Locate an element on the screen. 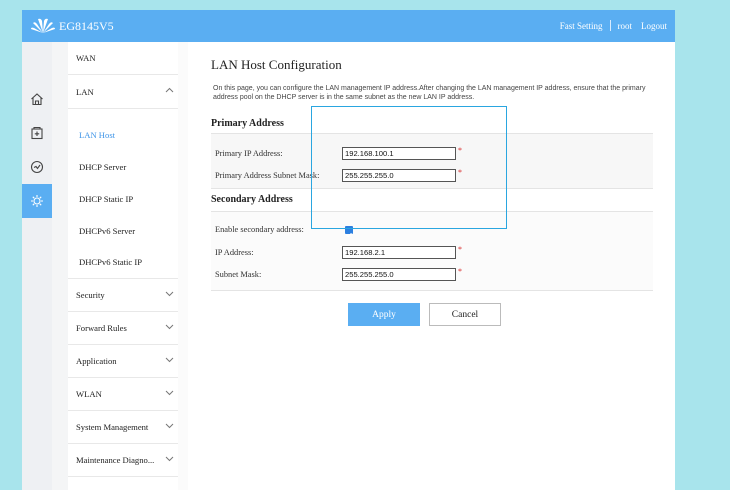  nav-settings is located at coordinates (37, 201).